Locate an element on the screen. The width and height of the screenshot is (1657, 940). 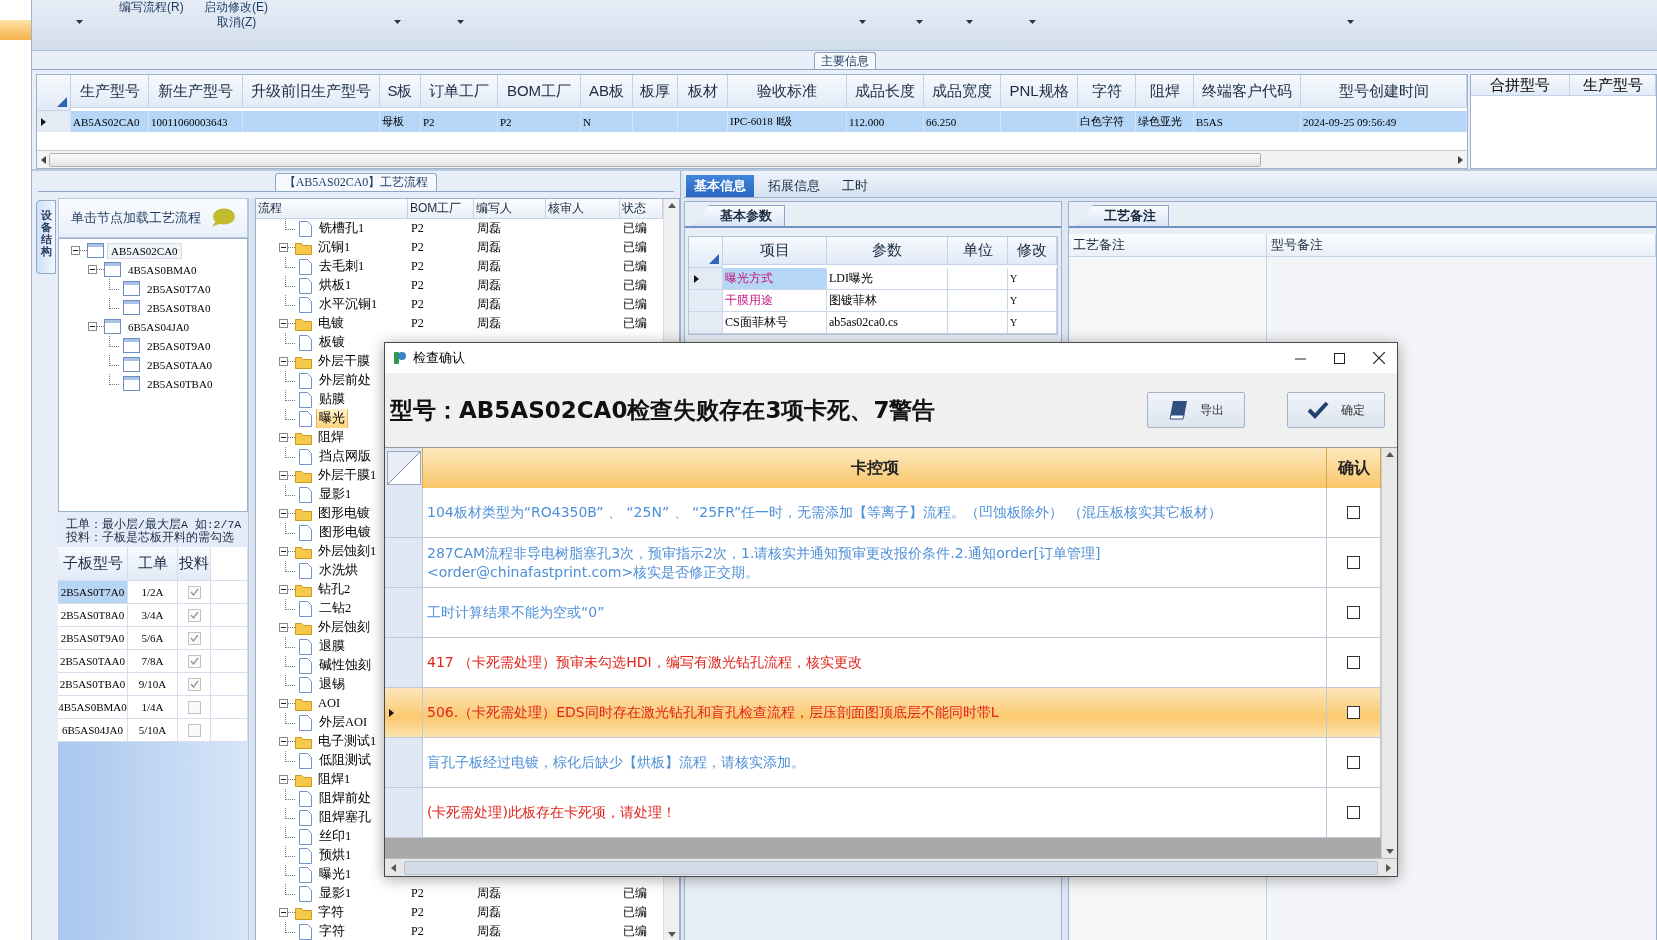
tree-node: 板镀 is located at coordinates (332, 342).